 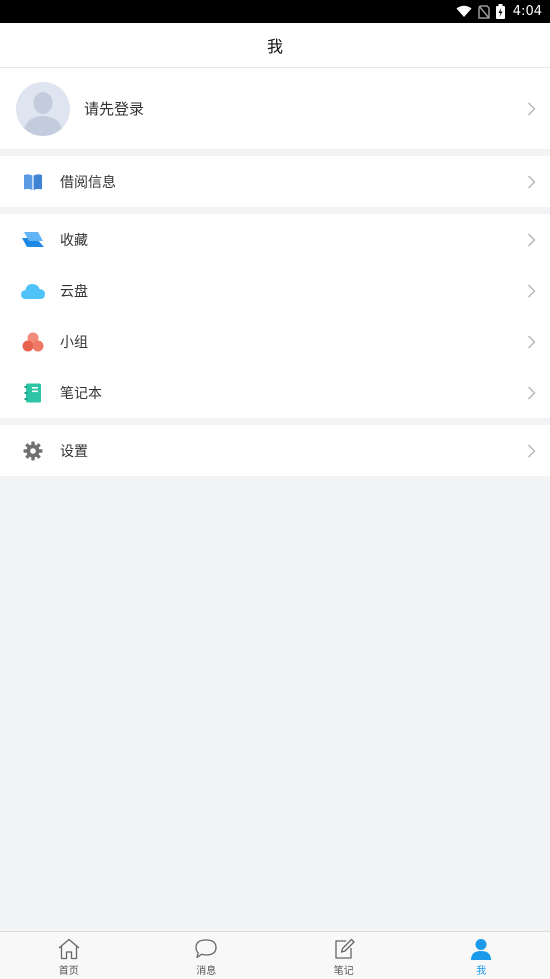 I want to click on login-prompt: 请先登录, so click(x=114, y=109).